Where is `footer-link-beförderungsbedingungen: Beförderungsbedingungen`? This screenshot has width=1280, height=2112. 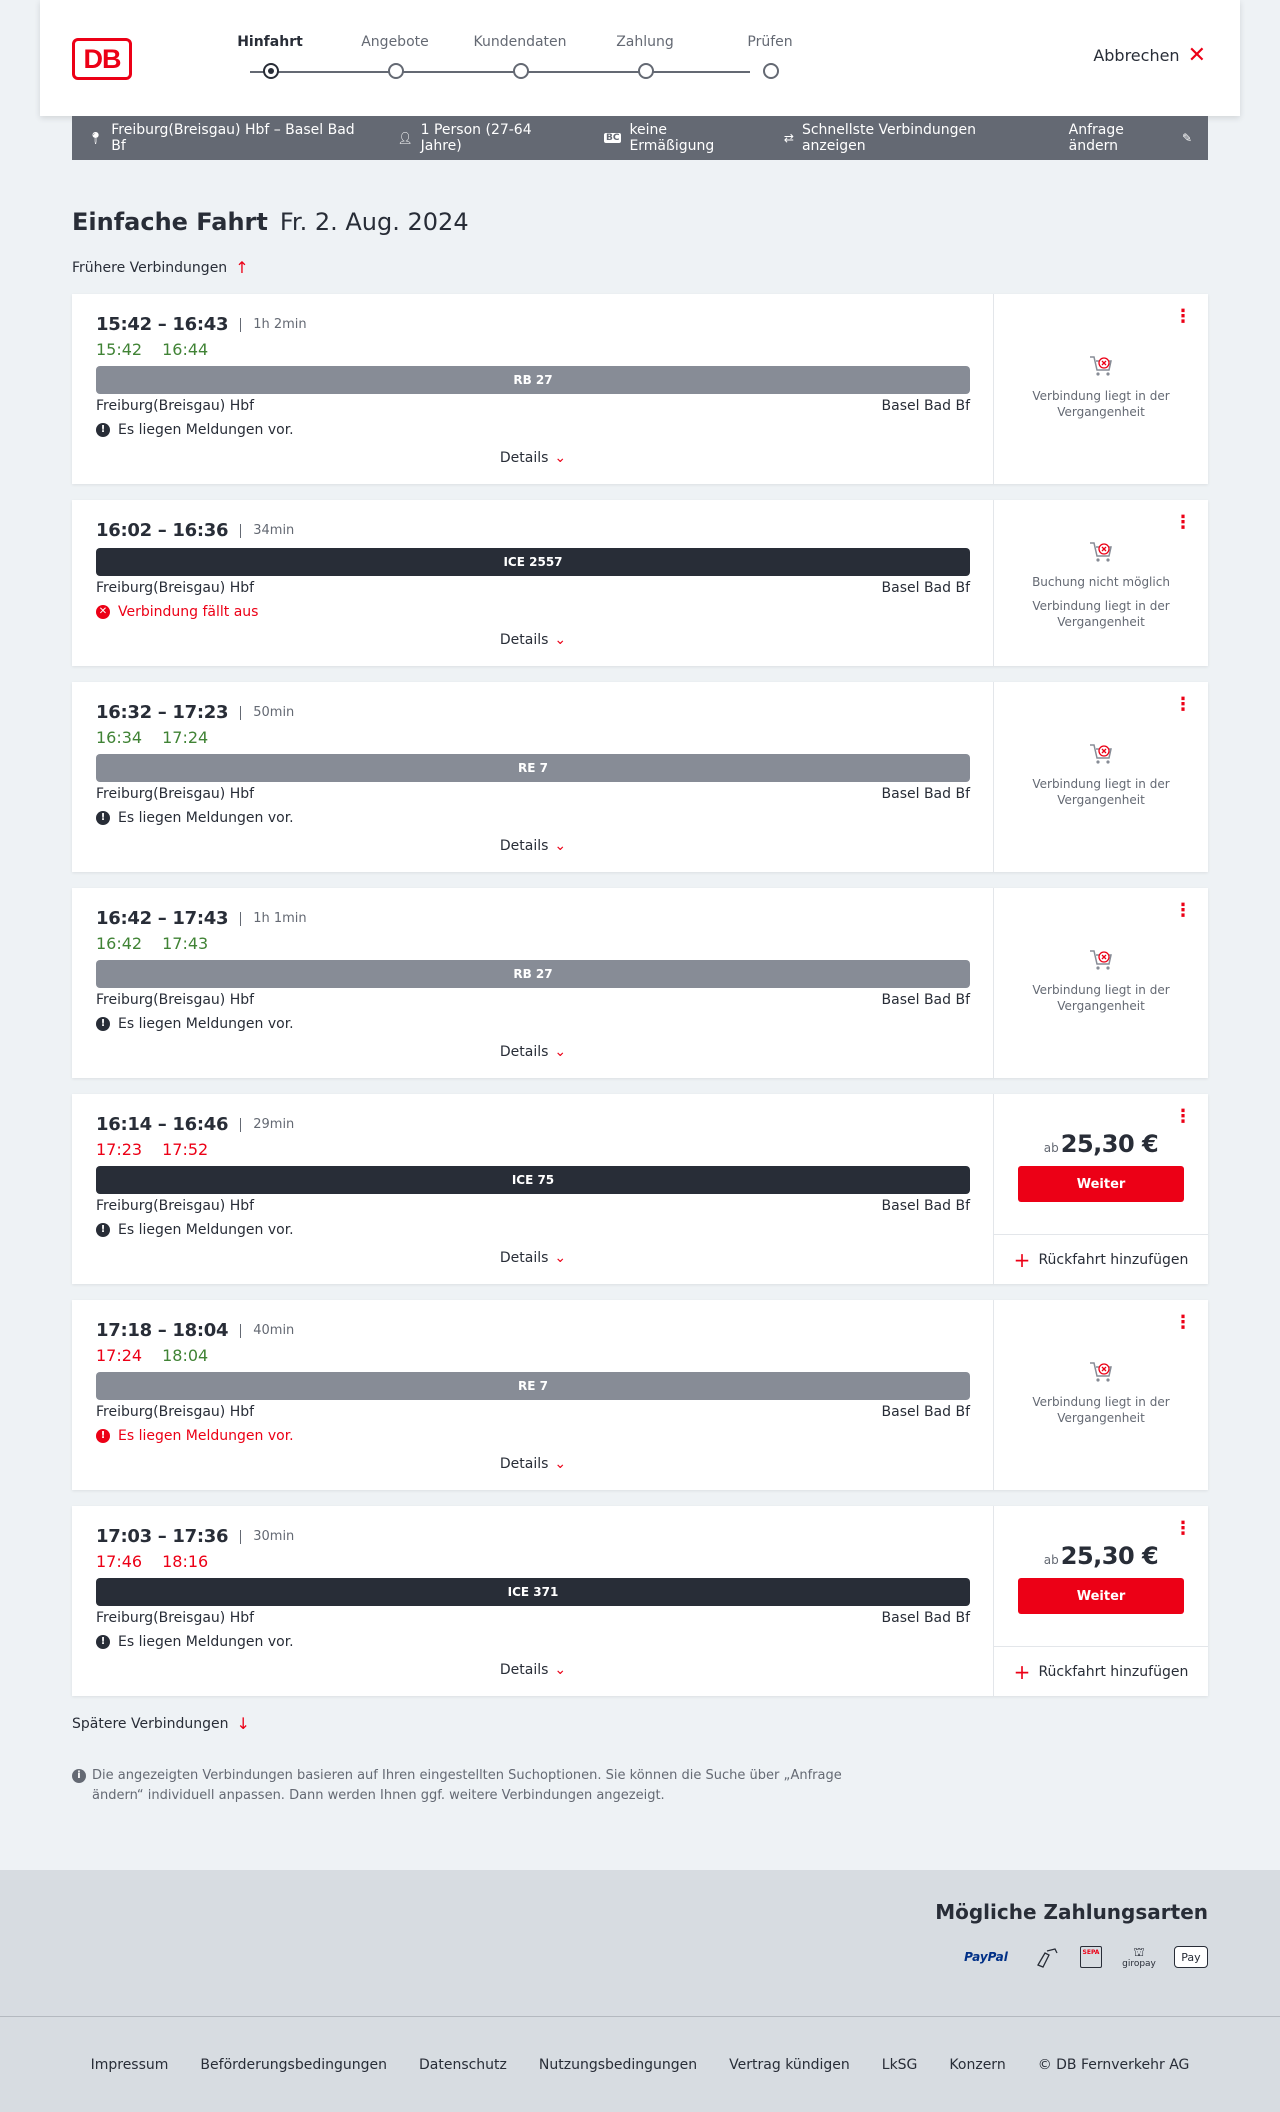
footer-link-beförderungsbedingungen: Beförderungsbedingungen is located at coordinates (293, 2065).